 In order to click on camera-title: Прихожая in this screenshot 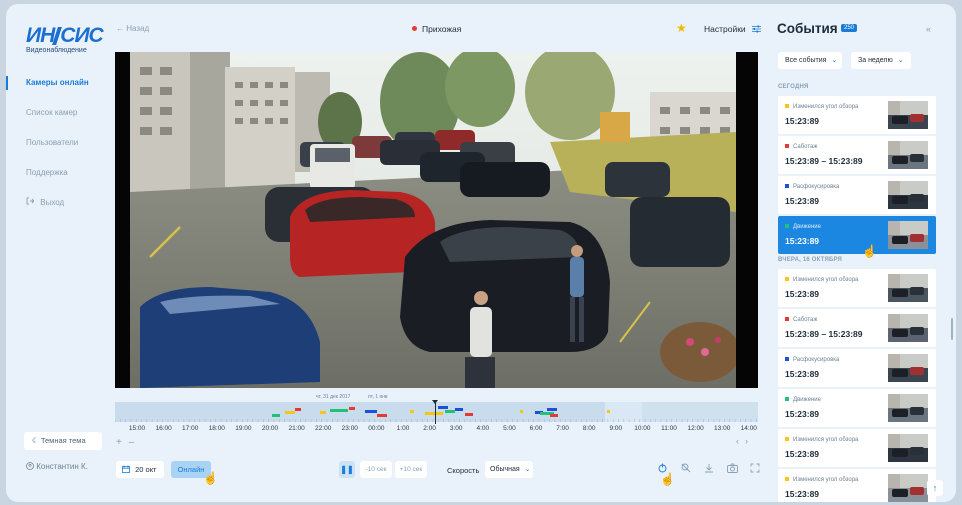, I will do `click(436, 29)`.